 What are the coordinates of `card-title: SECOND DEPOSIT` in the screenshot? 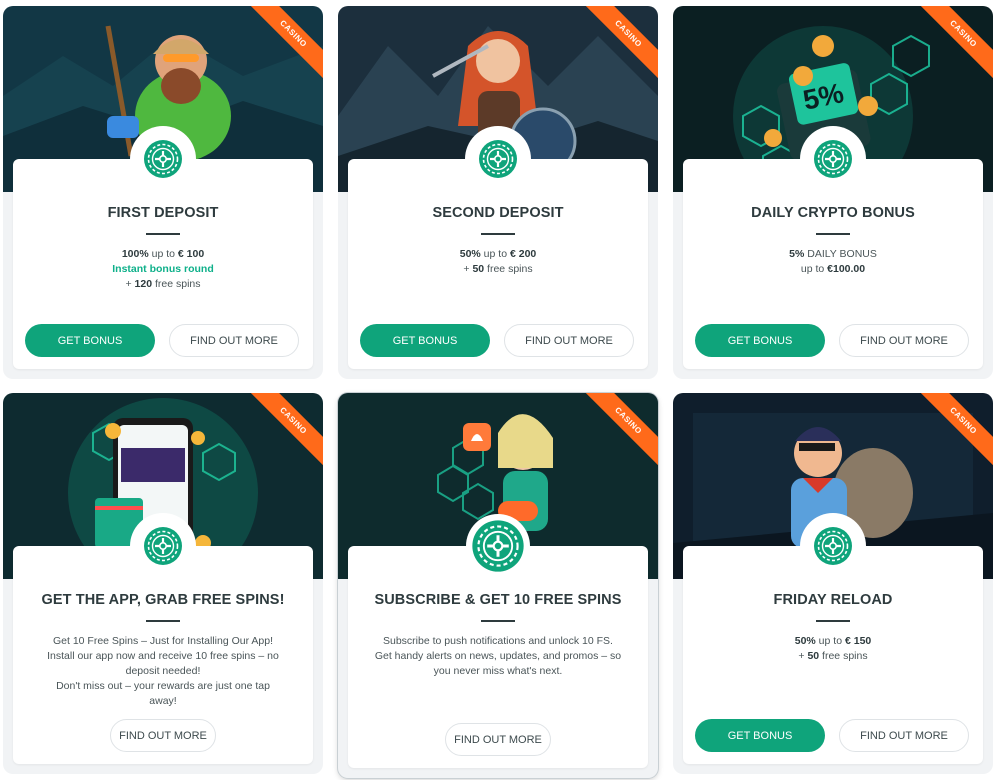 It's located at (498, 213).